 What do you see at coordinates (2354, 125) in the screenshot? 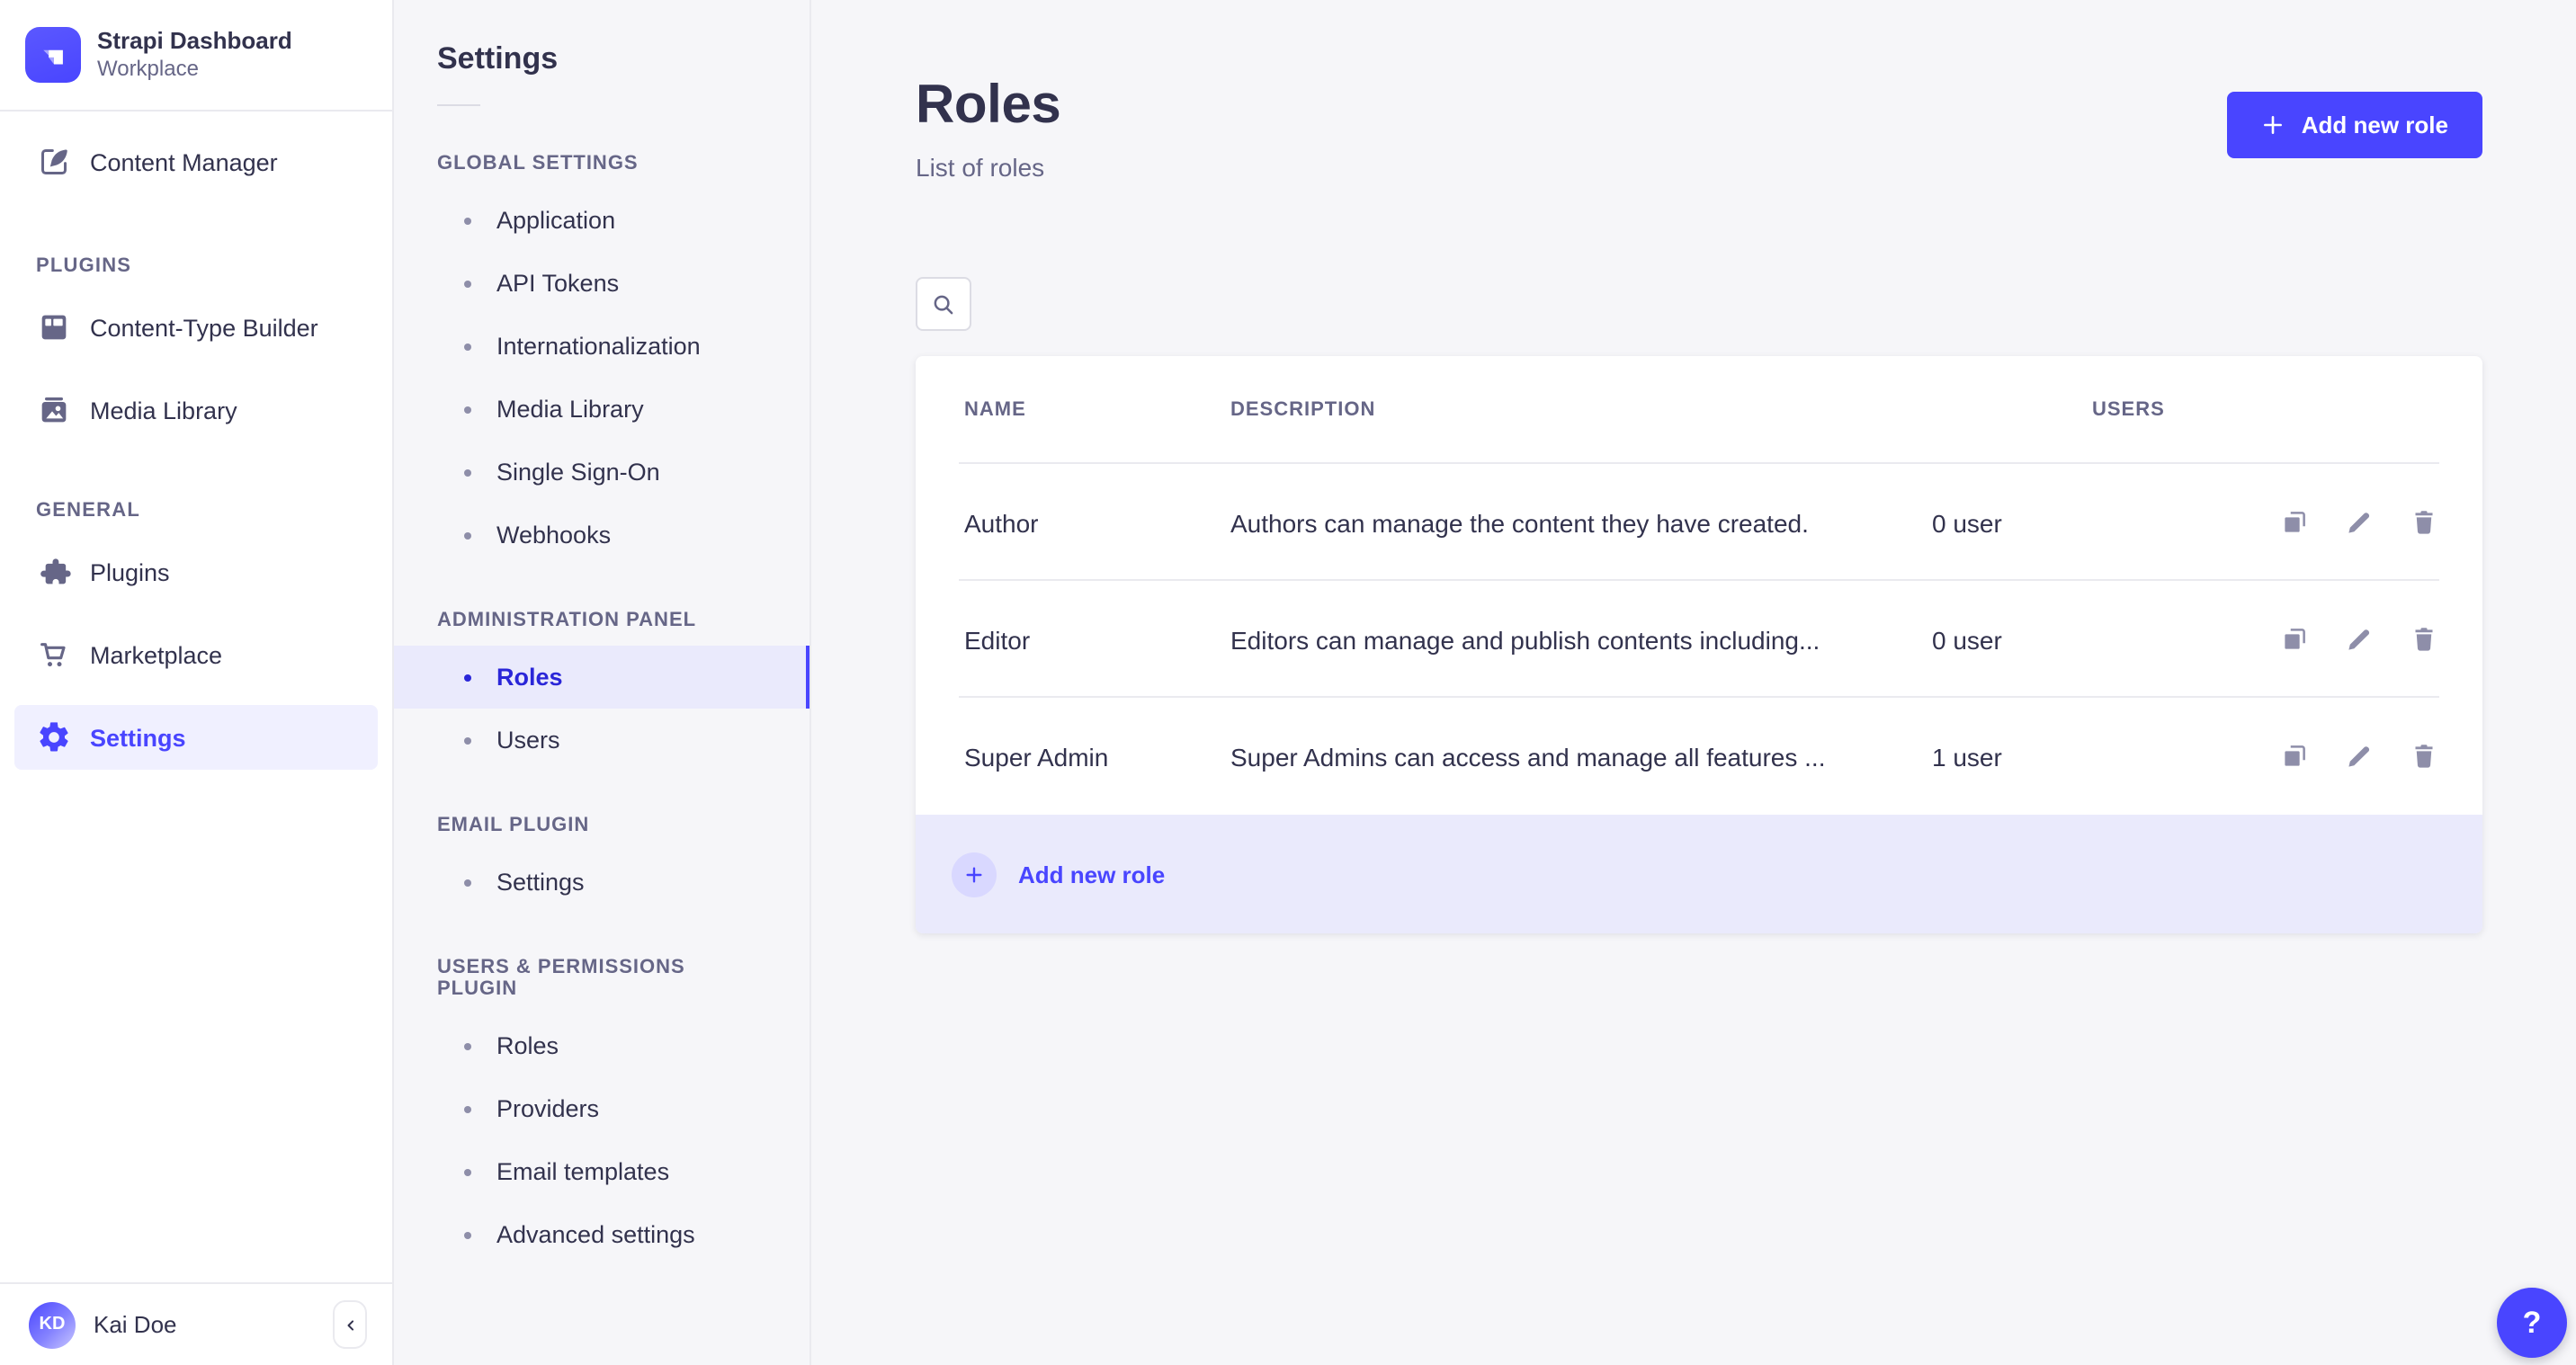
I see `add-new-role-button: Add new role` at bounding box center [2354, 125].